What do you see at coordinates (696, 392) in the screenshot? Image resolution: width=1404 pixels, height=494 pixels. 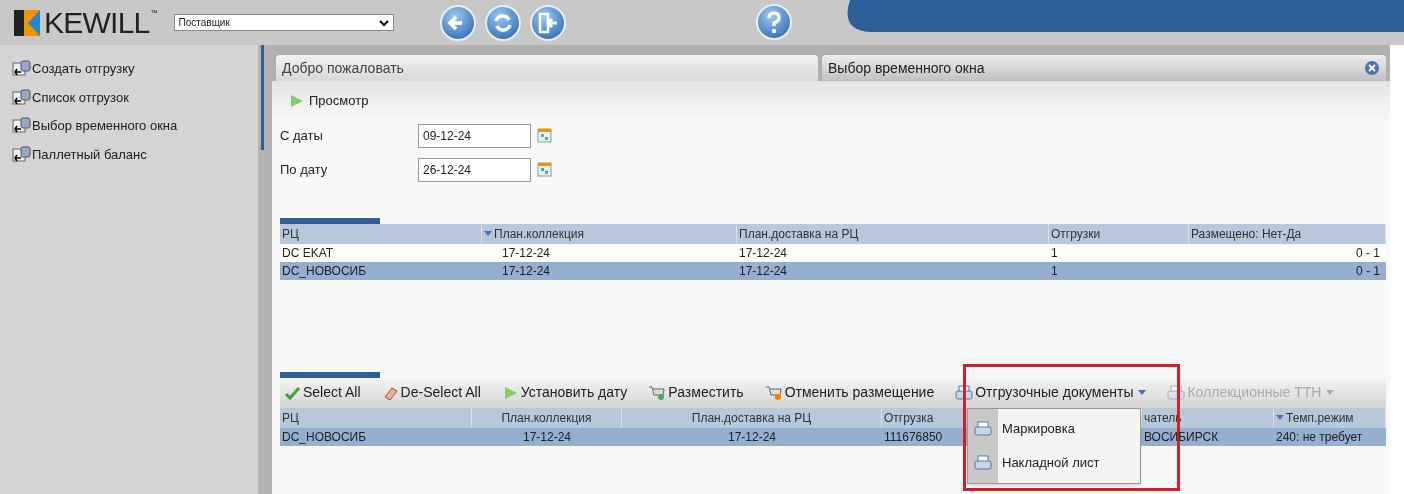 I see `toolbar-button: Разместить` at bounding box center [696, 392].